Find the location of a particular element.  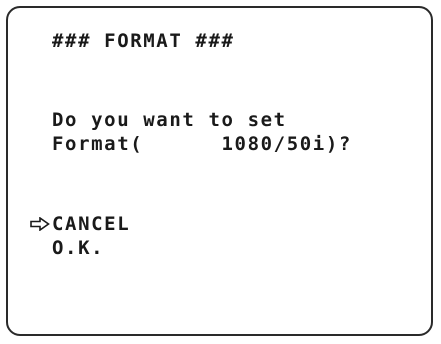

confirm-question-line-2: Format( 1080/50i)? is located at coordinates (202, 144).